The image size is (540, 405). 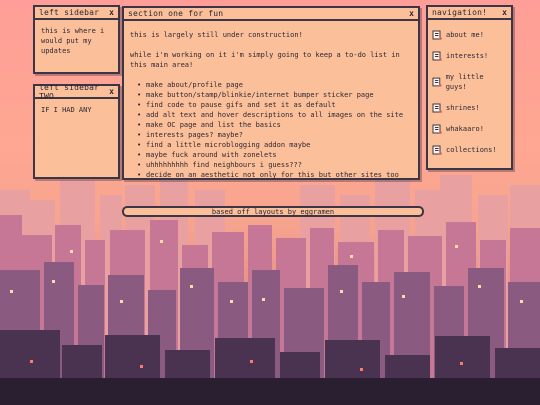 I want to click on nav-link-interests: interests!, so click(x=469, y=56).